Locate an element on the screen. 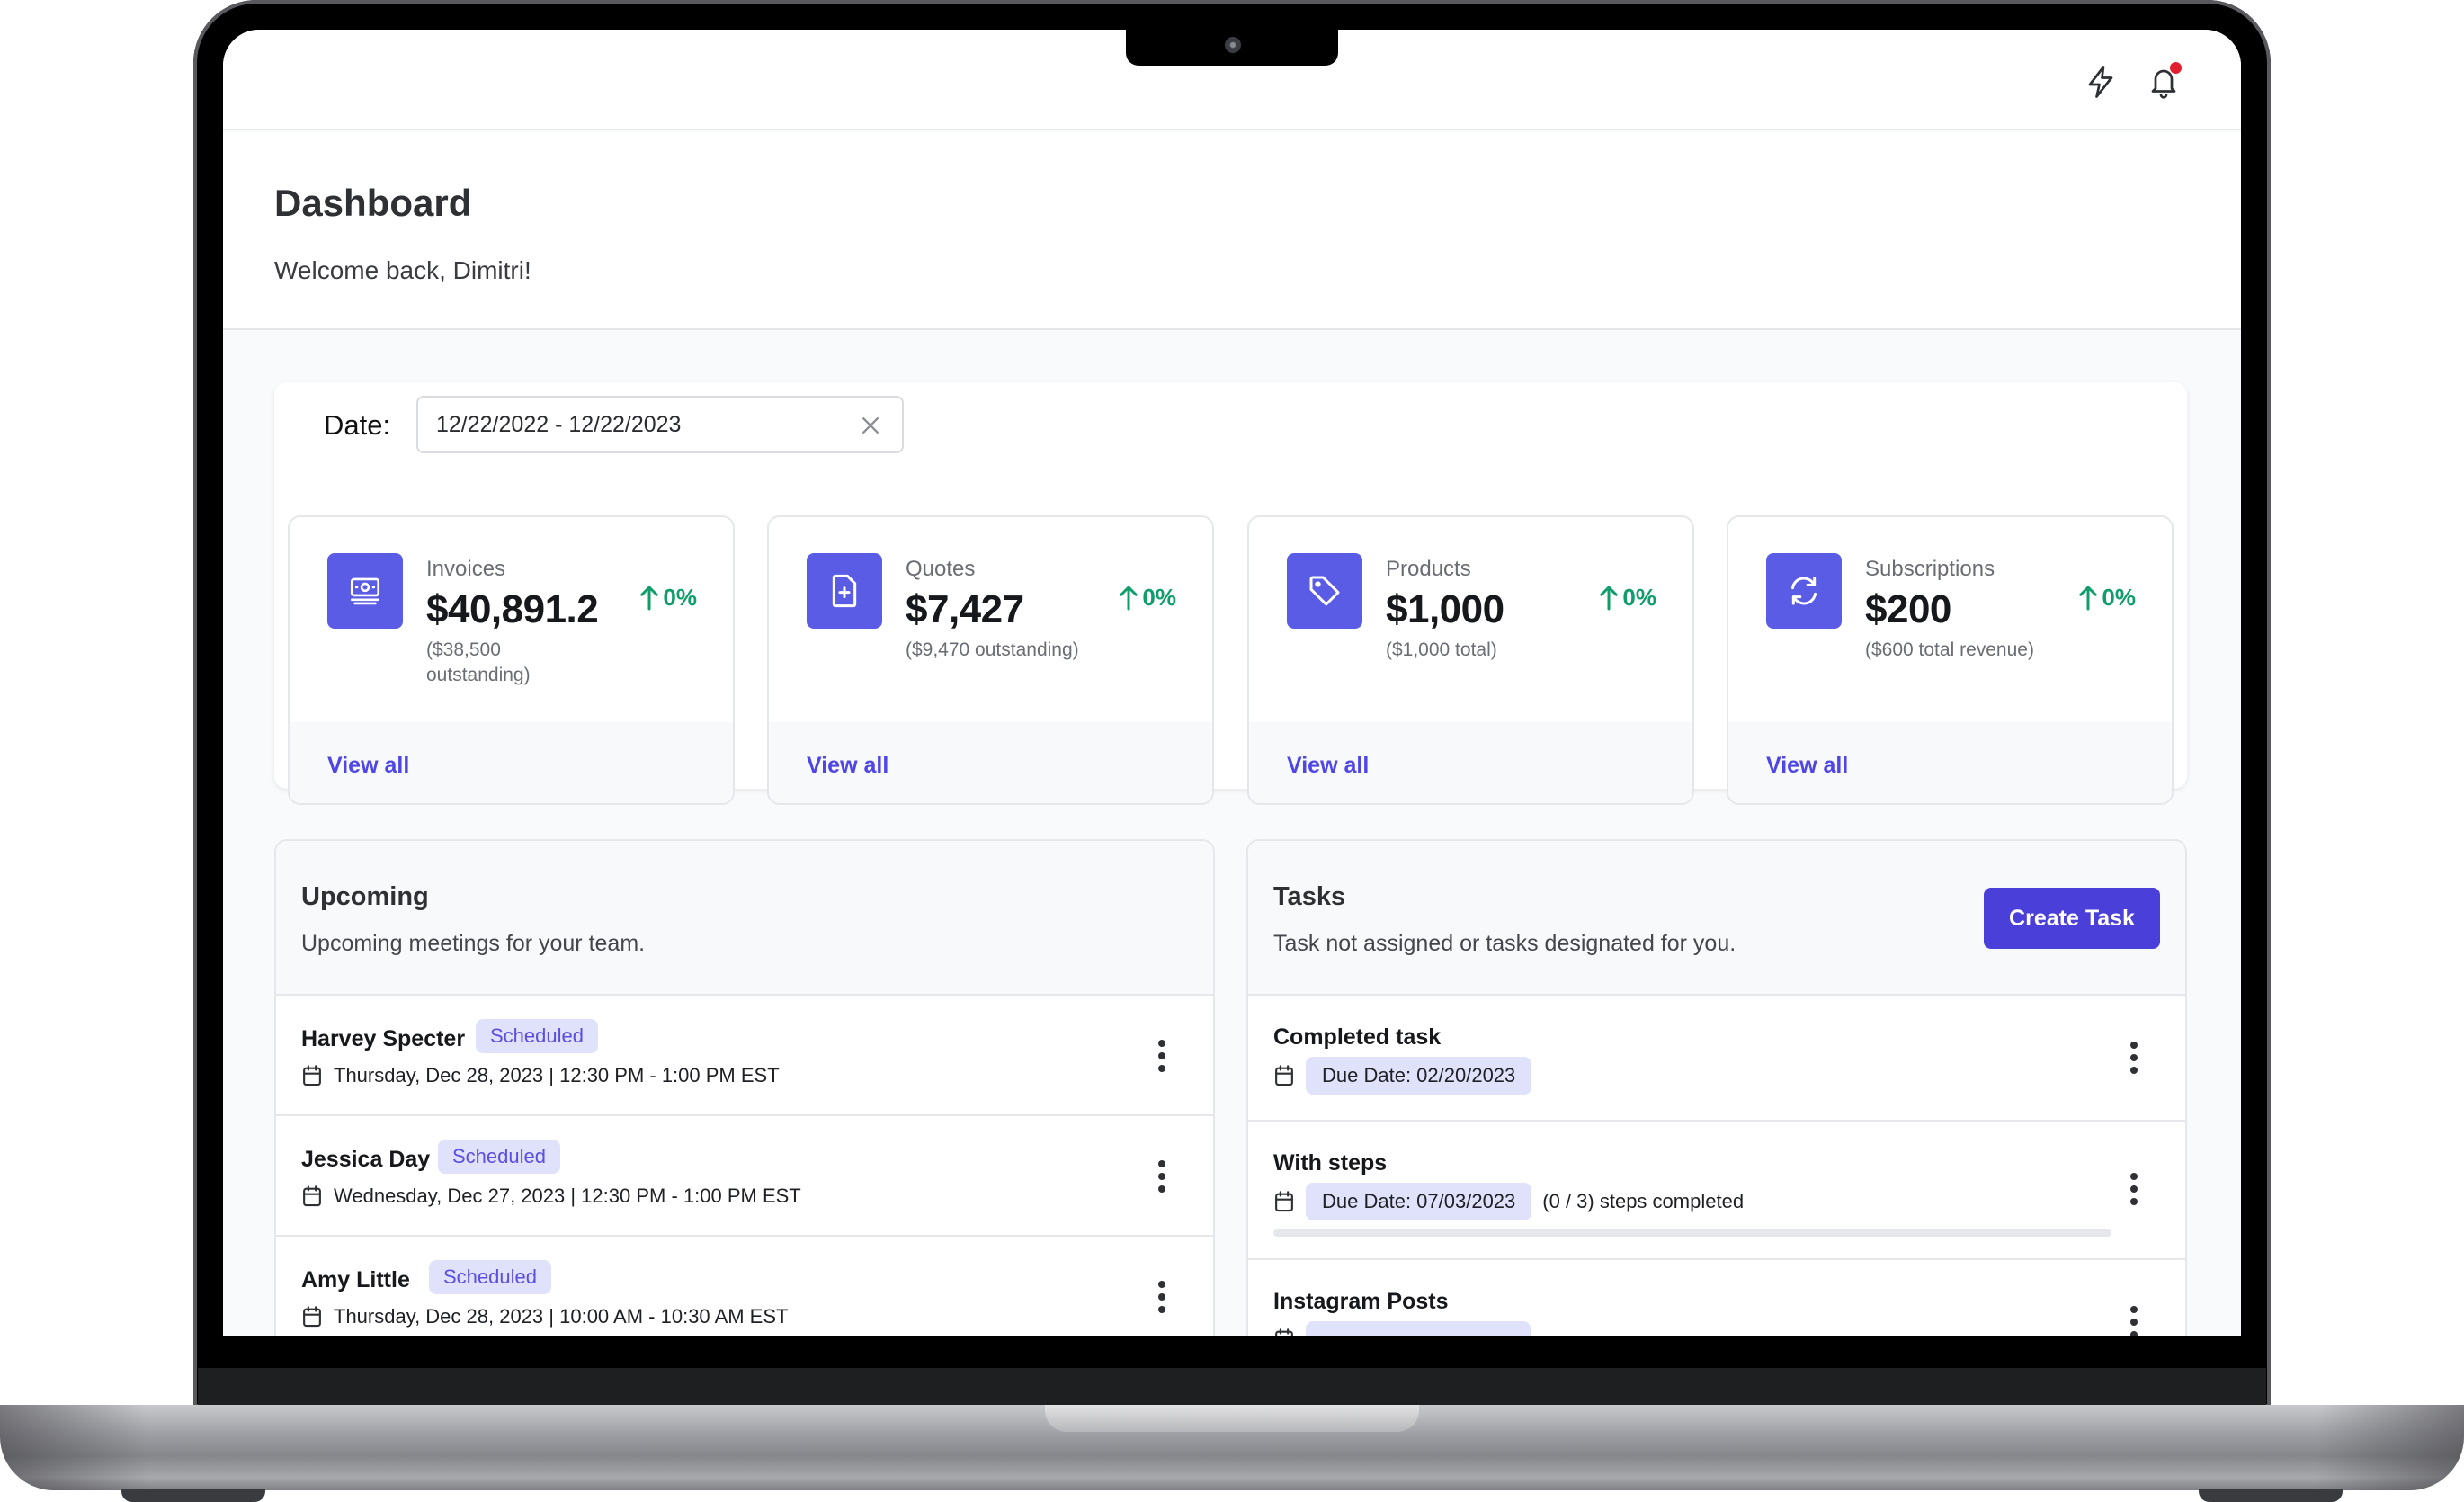 This screenshot has height=1502, width=2464. meeting-name: Harvey Specter is located at coordinates (383, 1038).